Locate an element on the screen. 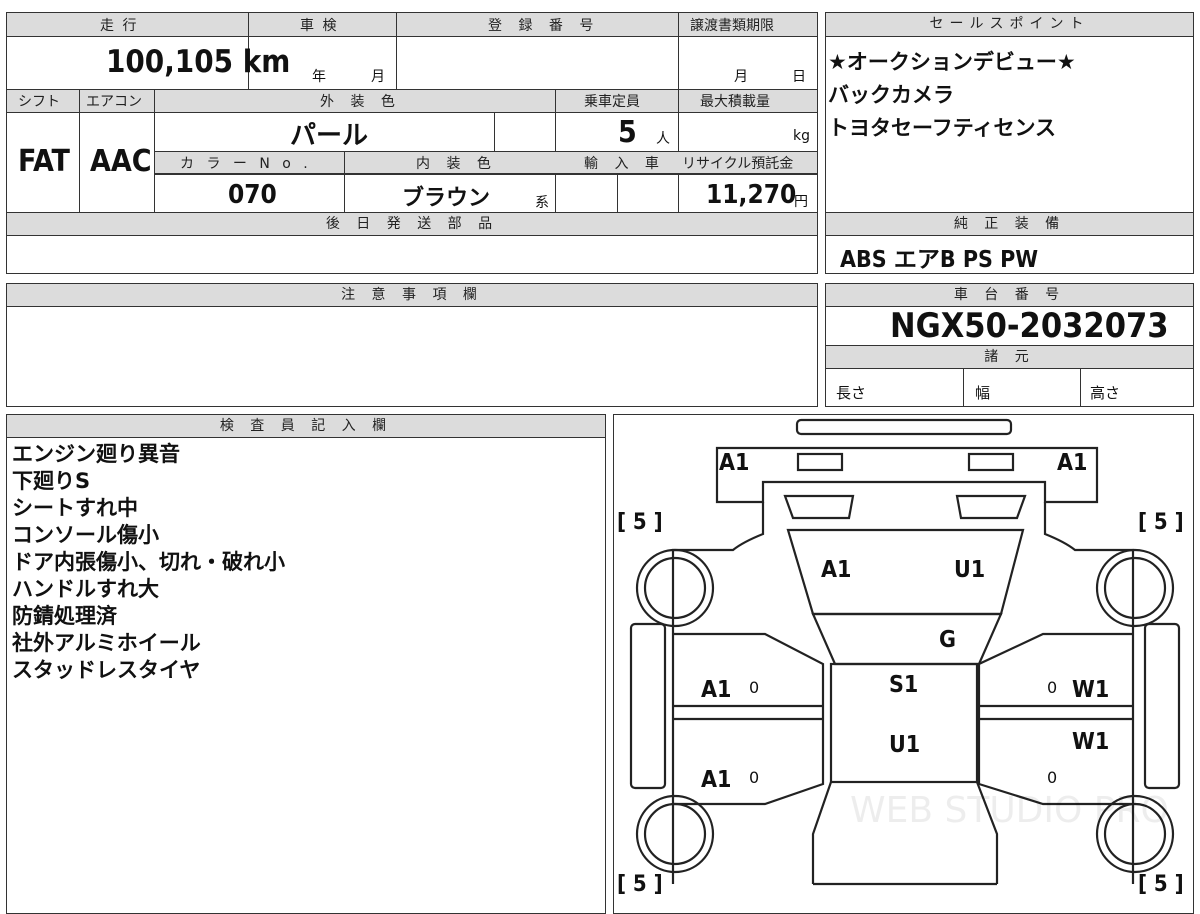 This screenshot has height=914, width=1200. sales-line-1: ★オークションデビュー★ is located at coordinates (952, 62).